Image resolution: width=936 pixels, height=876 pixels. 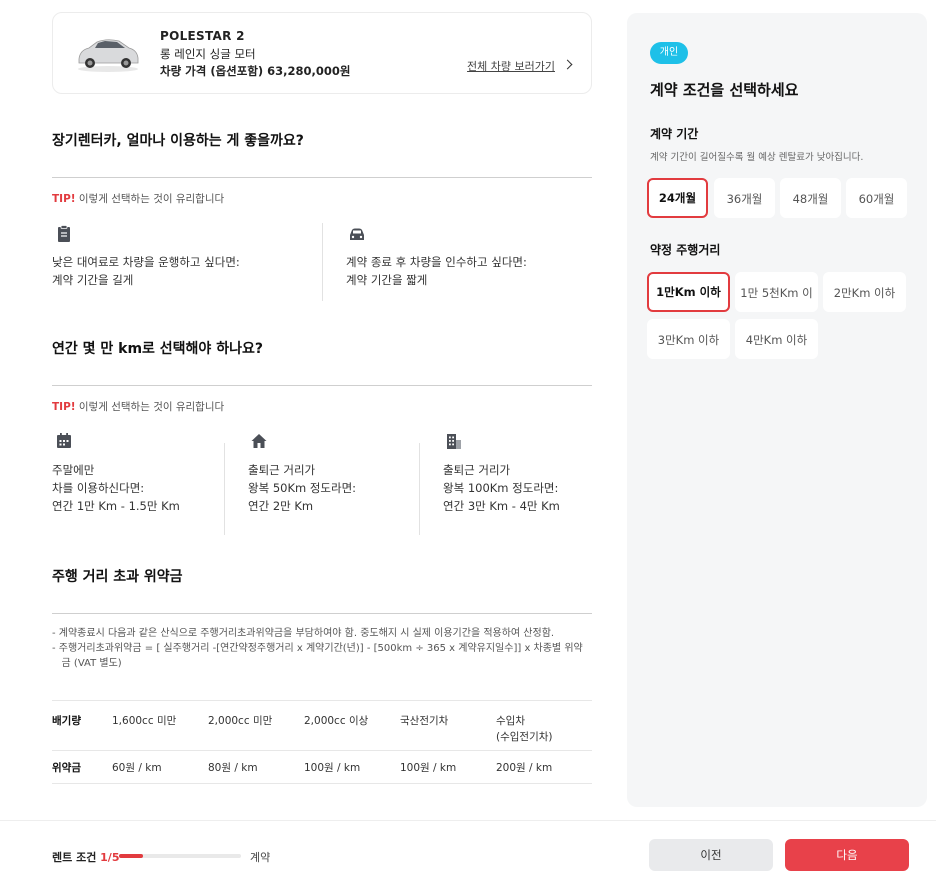 What do you see at coordinates (66, 721) in the screenshot?
I see `table-header: 배기량` at bounding box center [66, 721].